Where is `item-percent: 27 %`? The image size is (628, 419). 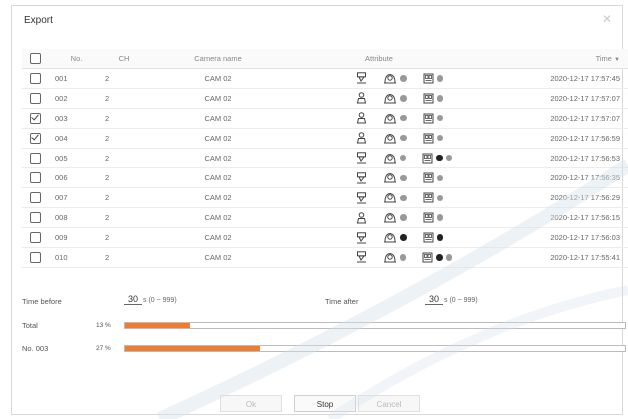
item-percent: 27 % is located at coordinates (103, 348).